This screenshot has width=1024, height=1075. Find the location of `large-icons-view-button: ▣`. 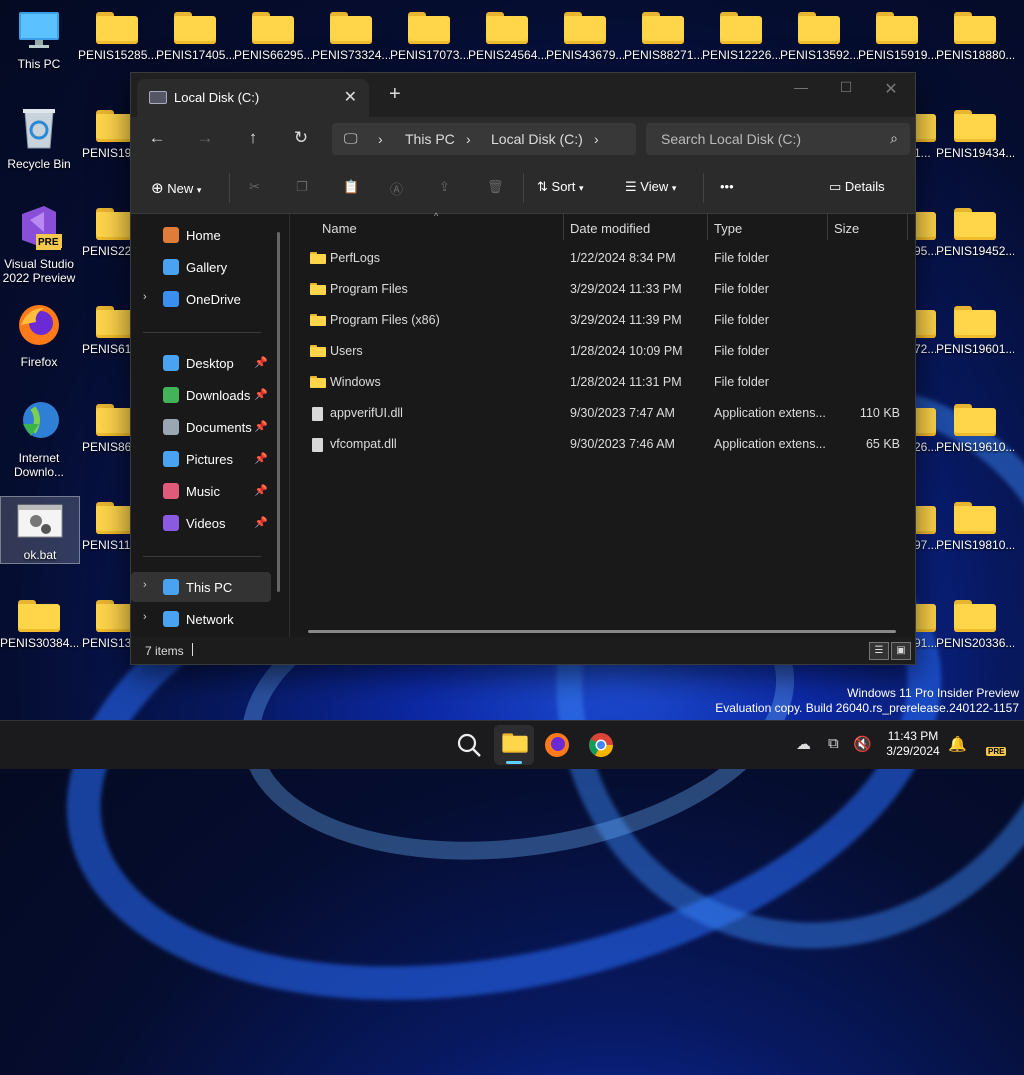

large-icons-view-button: ▣ is located at coordinates (901, 651).